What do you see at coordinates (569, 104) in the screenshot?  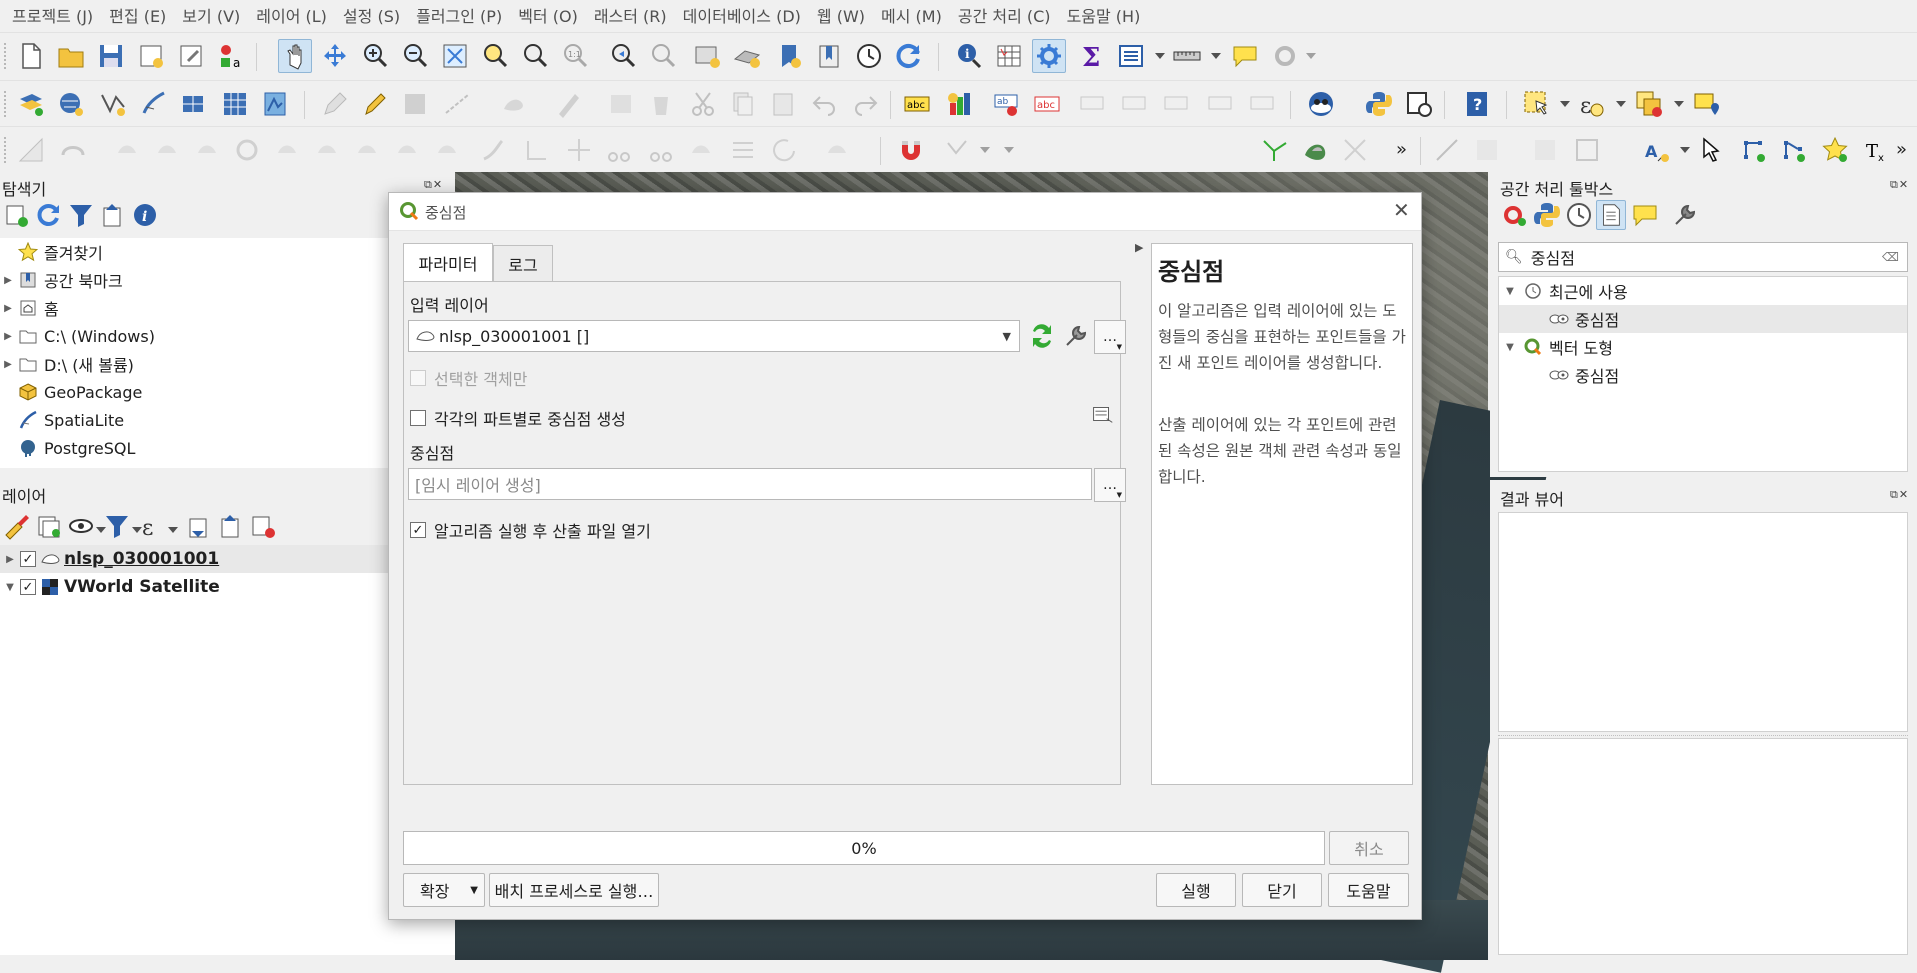 I see `modify-attributes-icon` at bounding box center [569, 104].